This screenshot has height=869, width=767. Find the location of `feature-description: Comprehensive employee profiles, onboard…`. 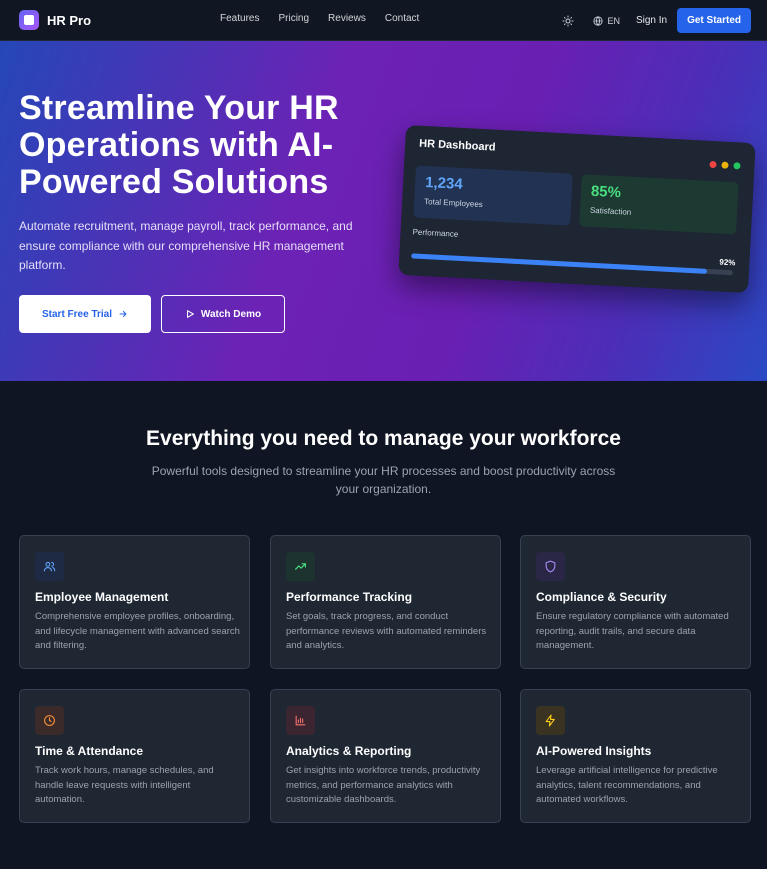

feature-description: Comprehensive employee profiles, onboard… is located at coordinates (137, 631).